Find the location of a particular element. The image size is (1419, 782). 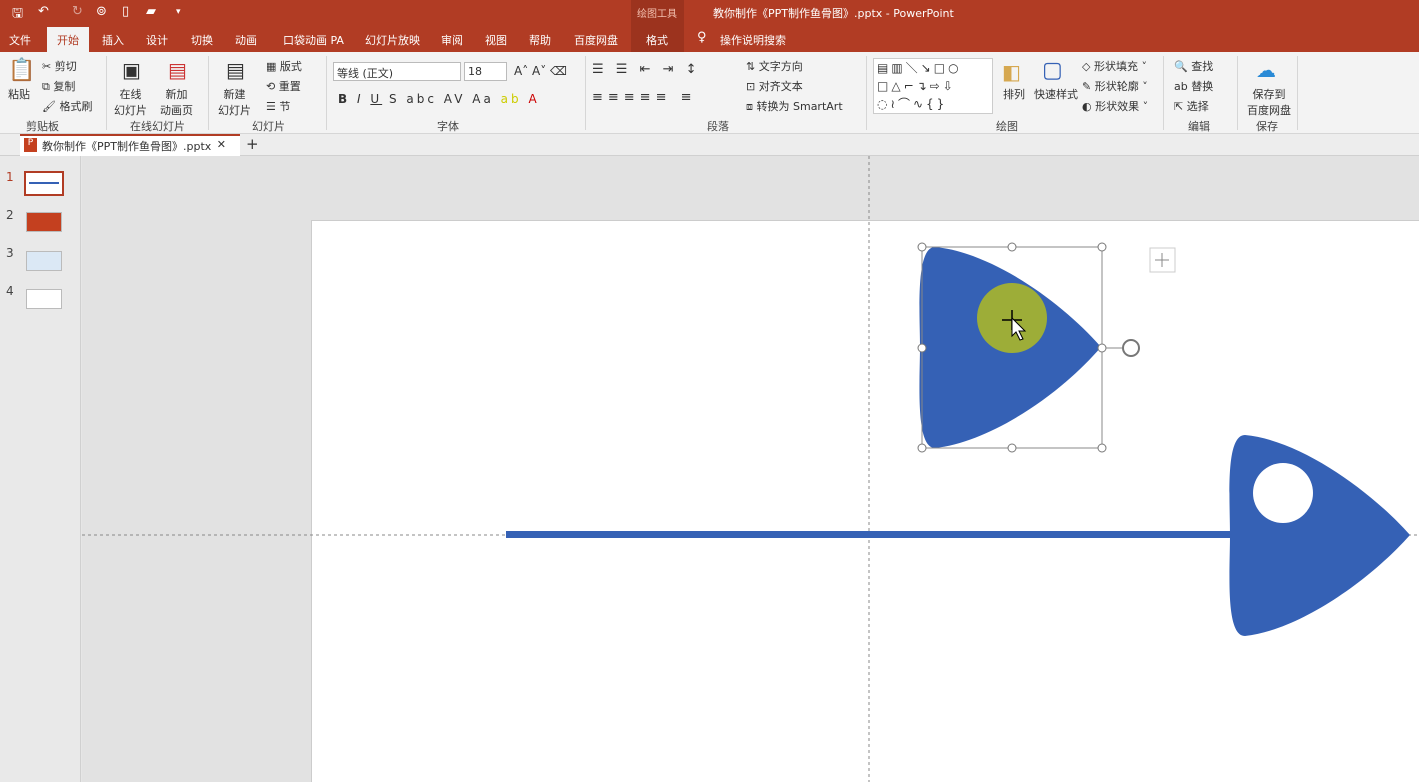

fish-eye is located at coordinates (1283, 493).